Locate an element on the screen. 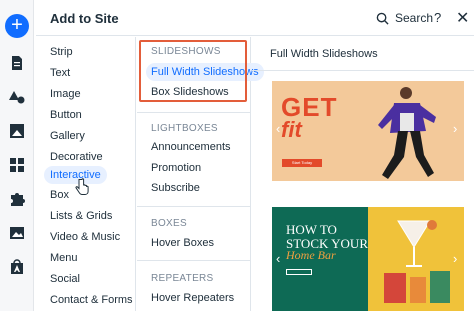  section-title-boxes: BOXES is located at coordinates (169, 223).